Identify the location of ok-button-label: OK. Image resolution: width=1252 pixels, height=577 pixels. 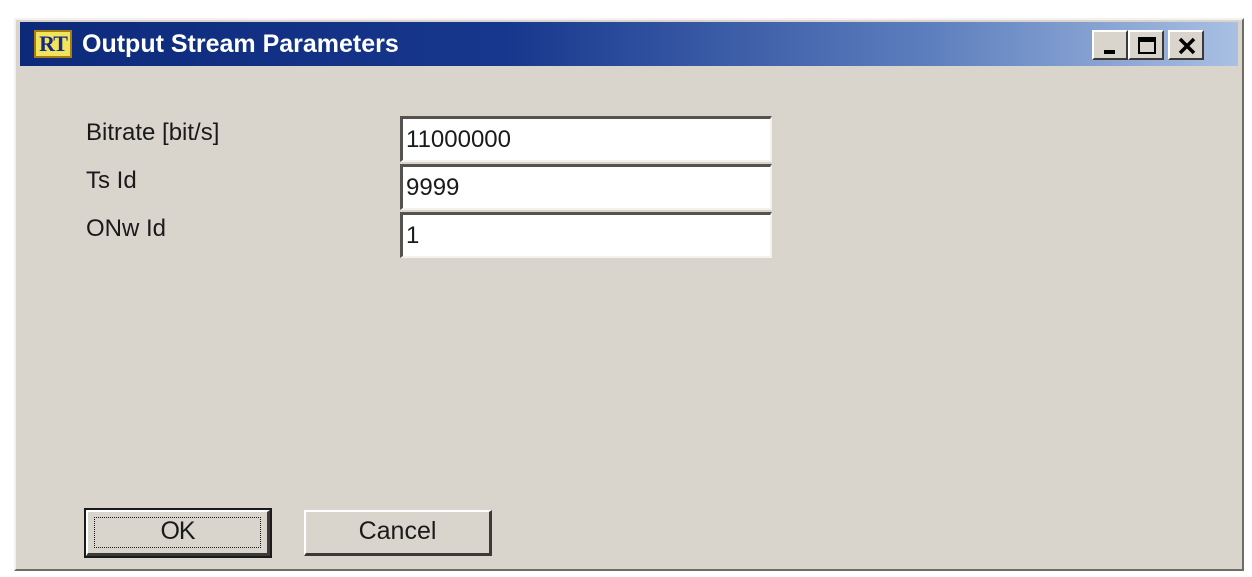
(177, 531).